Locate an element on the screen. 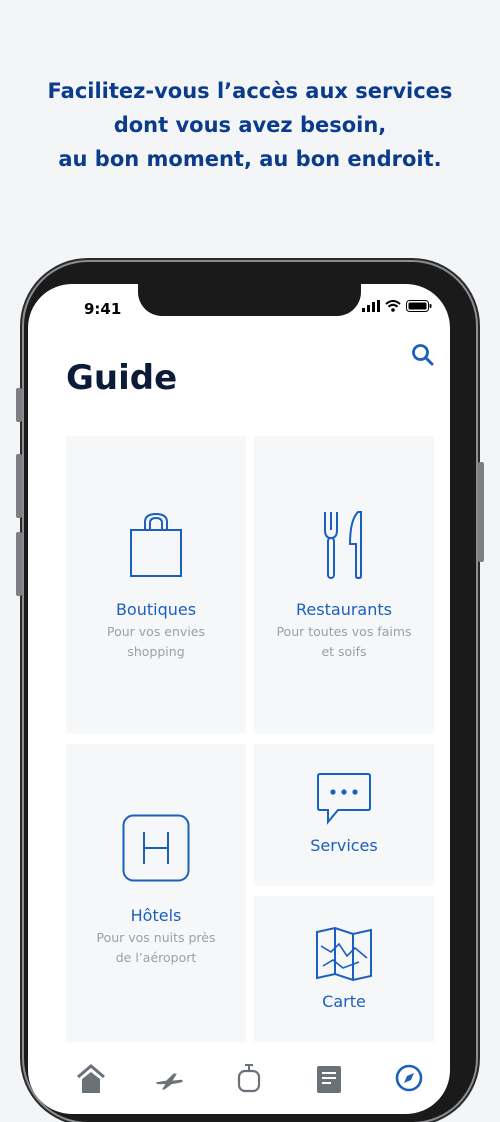 This screenshot has height=1122, width=500. tile-label: Services is located at coordinates (344, 845).